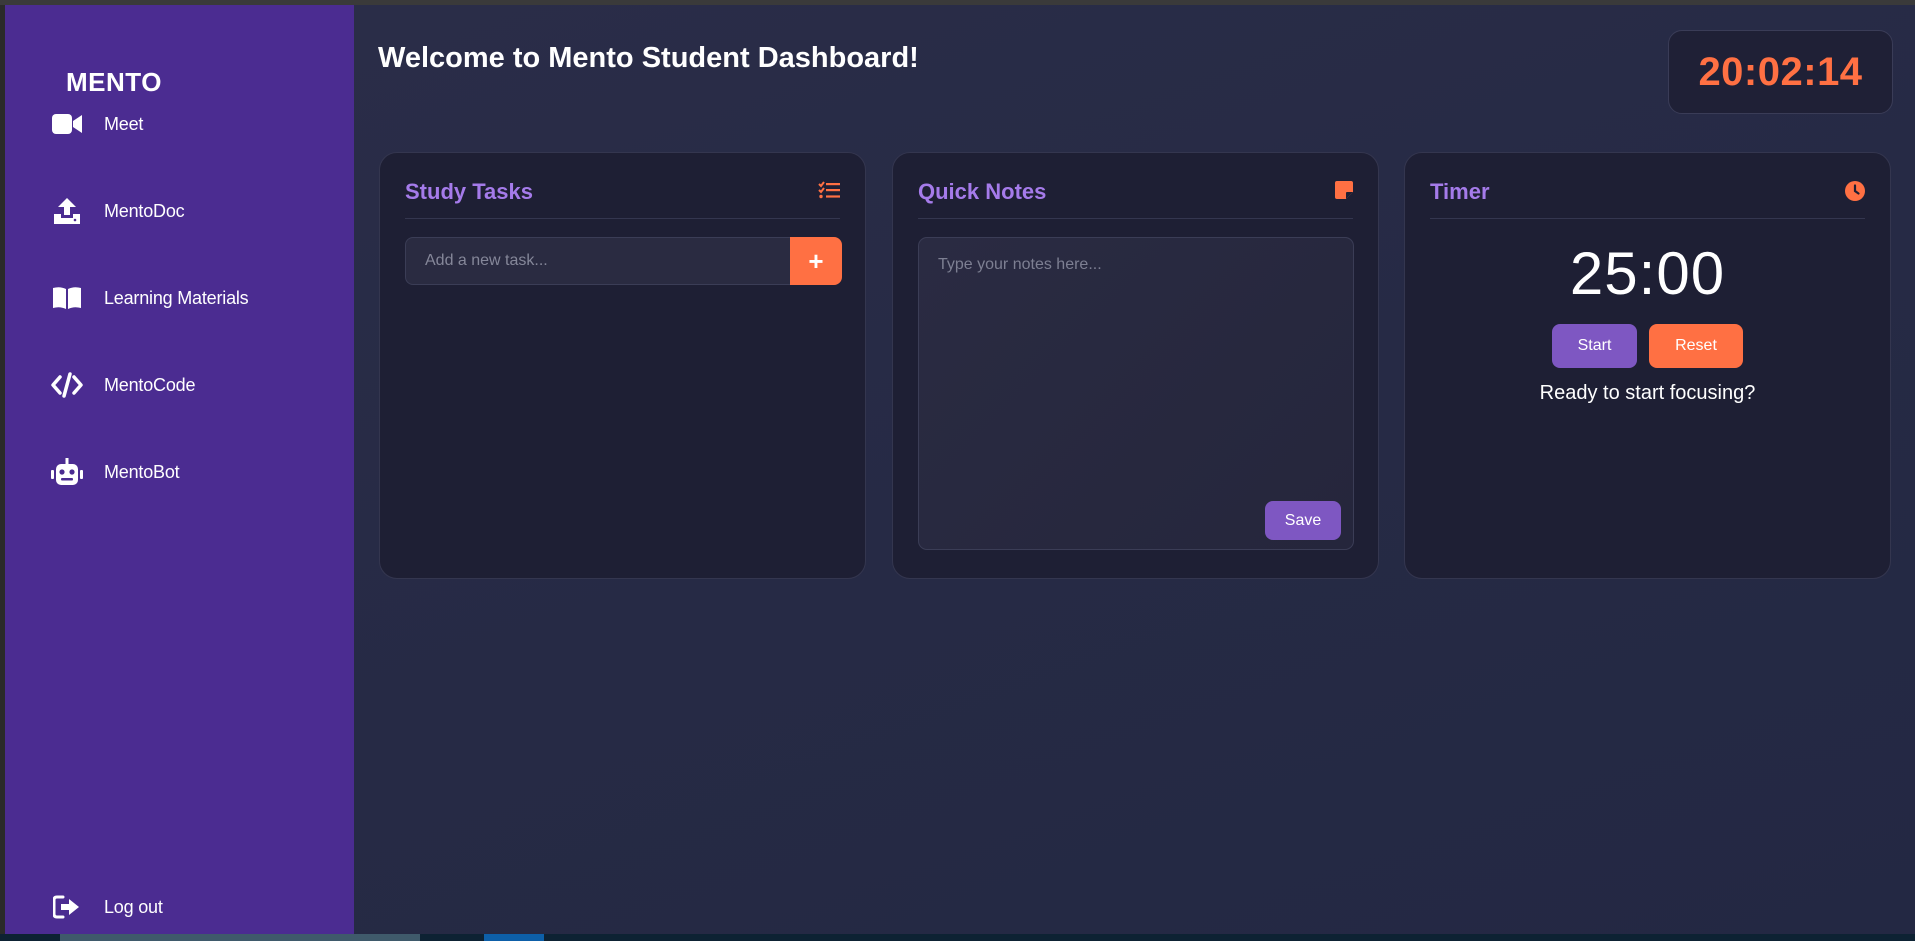 The height and width of the screenshot is (941, 1915). I want to click on timer-controls: Start Reset, so click(1647, 346).